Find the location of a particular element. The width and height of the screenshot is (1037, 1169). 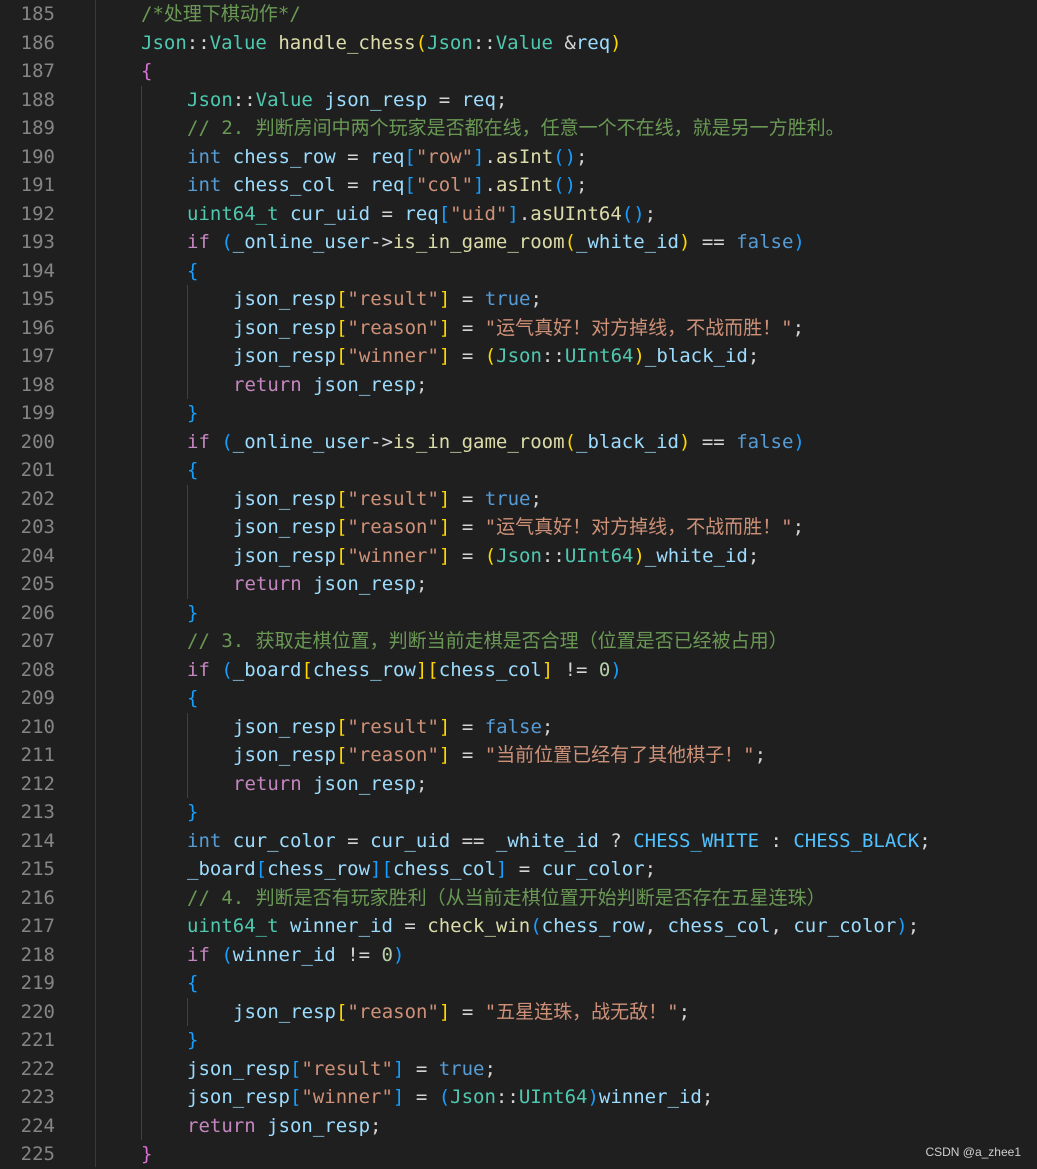

code-text: json_resp["reason"] = "运气真好！对方掉线，不战而胜！"; is located at coordinates (518, 328).